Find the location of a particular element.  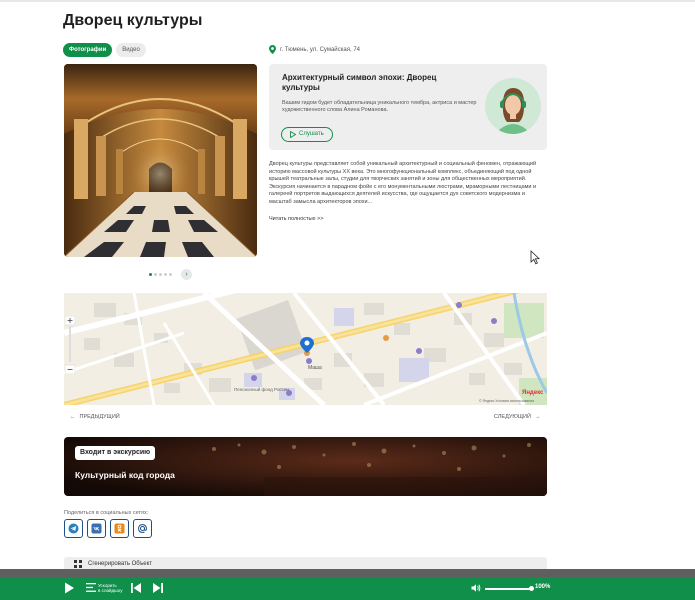

odnoklassniki-icon is located at coordinates (119, 528).